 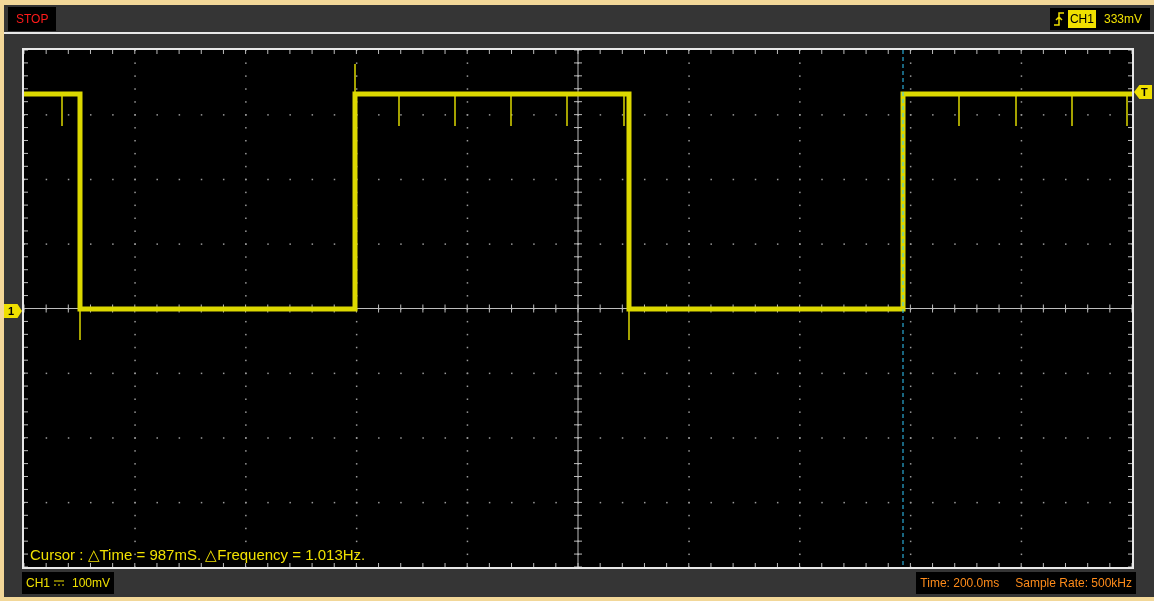 What do you see at coordinates (198, 554) in the screenshot?
I see `cursor-readout: Cursor : △Time = 987mS. △Frequency = 1.013Hz.` at bounding box center [198, 554].